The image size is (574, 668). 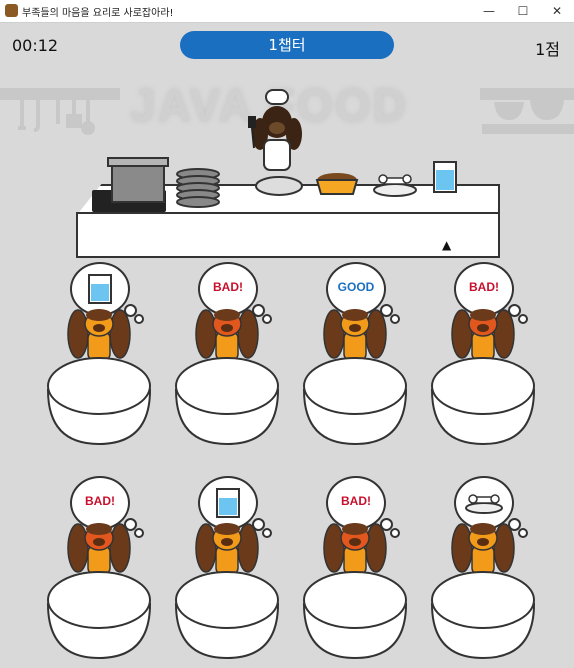 What do you see at coordinates (56, 114) in the screenshot?
I see `utensils-icon` at bounding box center [56, 114].